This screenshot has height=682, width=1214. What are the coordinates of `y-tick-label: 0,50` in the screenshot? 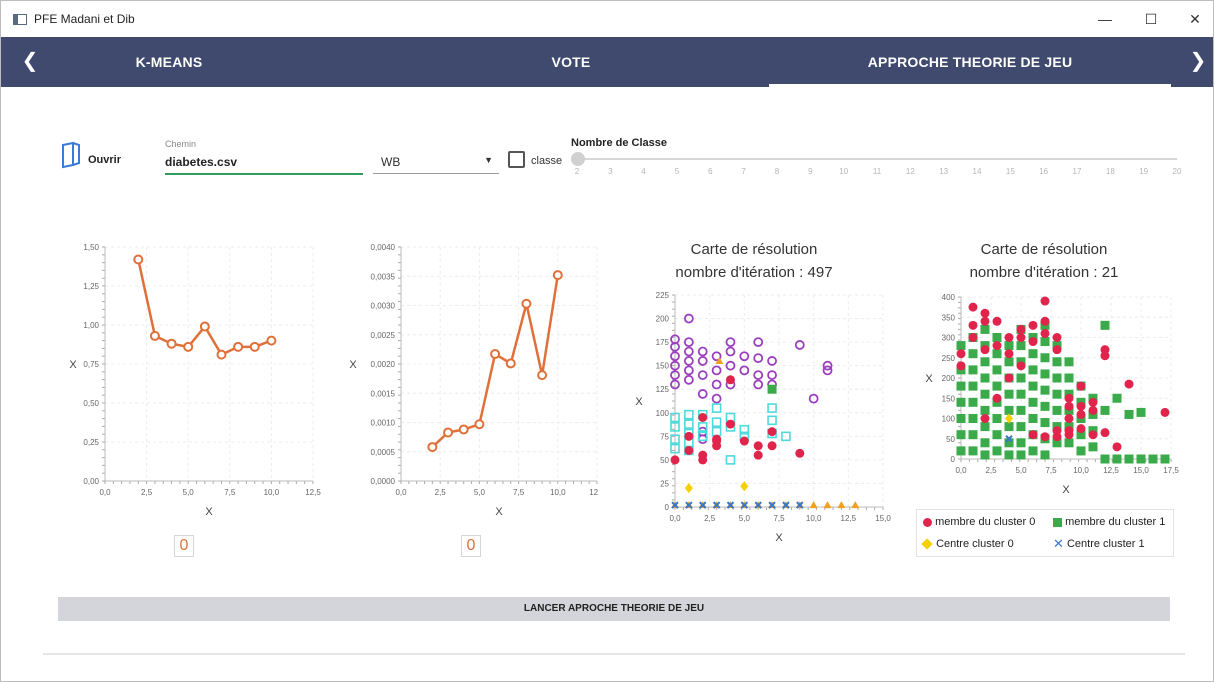 It's located at (91, 403).